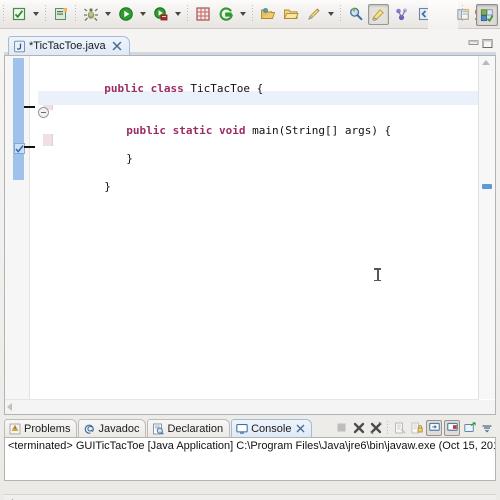 This screenshot has height=500, width=500. What do you see at coordinates (90, 14) in the screenshot?
I see `debug-button` at bounding box center [90, 14].